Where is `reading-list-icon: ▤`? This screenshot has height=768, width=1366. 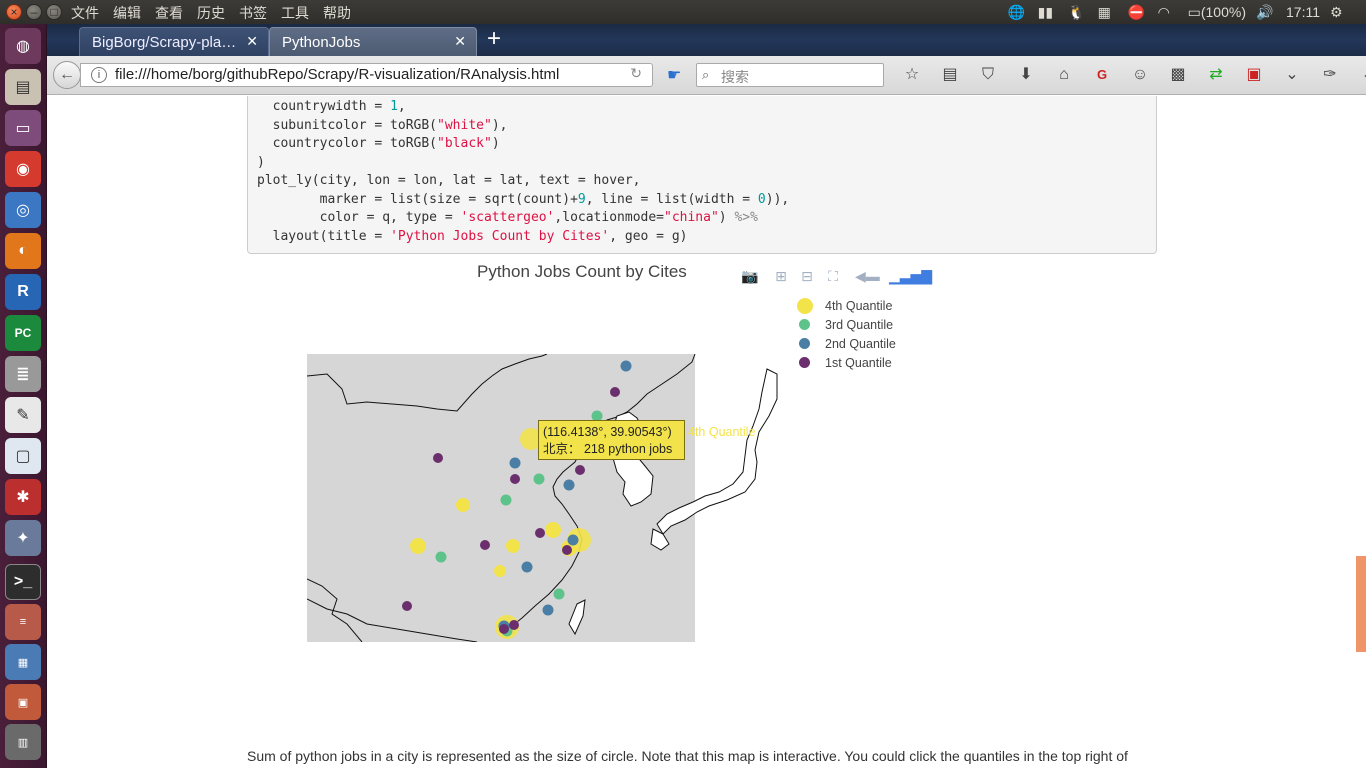 reading-list-icon: ▤ is located at coordinates (950, 75).